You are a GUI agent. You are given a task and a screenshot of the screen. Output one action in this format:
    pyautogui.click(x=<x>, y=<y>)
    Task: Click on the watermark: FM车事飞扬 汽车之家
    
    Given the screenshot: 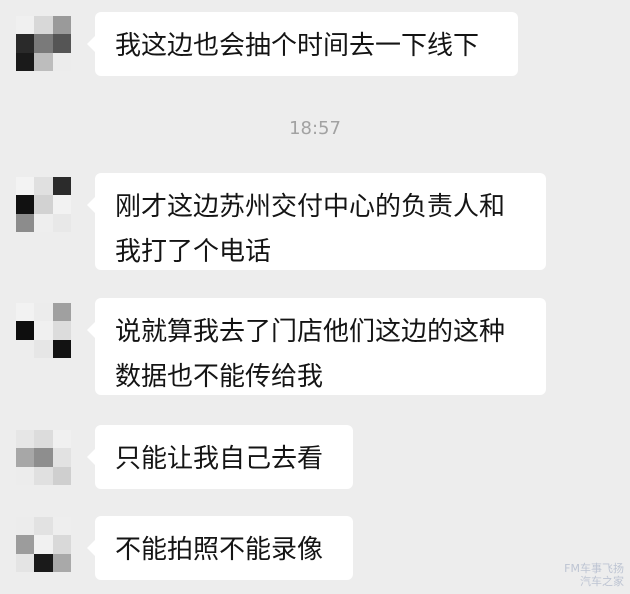 What is the action you would take?
    pyautogui.click(x=594, y=575)
    